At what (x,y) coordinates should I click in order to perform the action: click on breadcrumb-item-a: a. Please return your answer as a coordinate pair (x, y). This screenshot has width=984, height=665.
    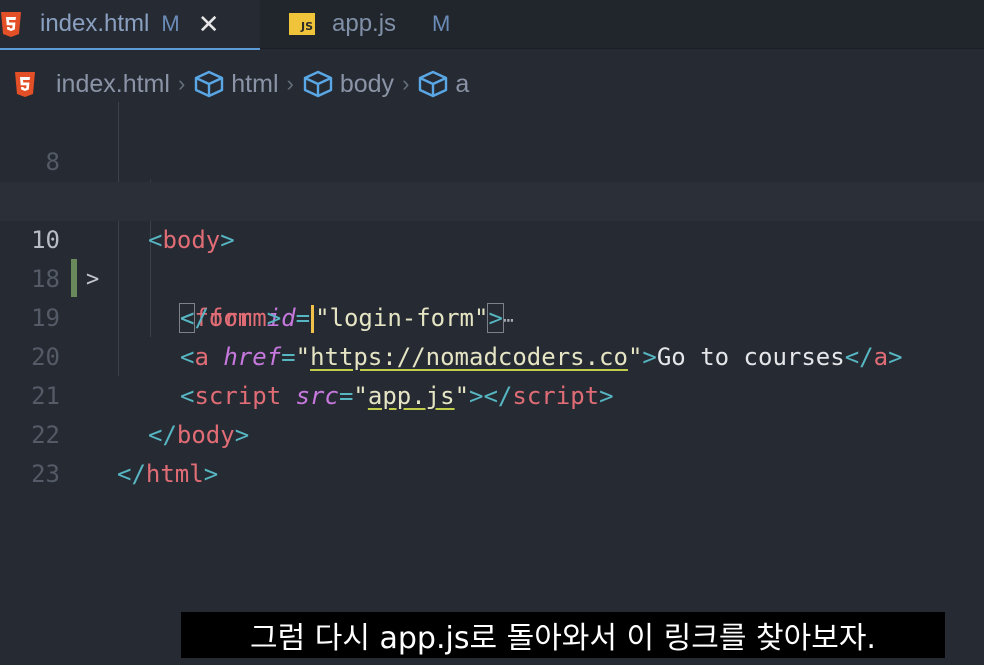
    Looking at the image, I should click on (443, 84).